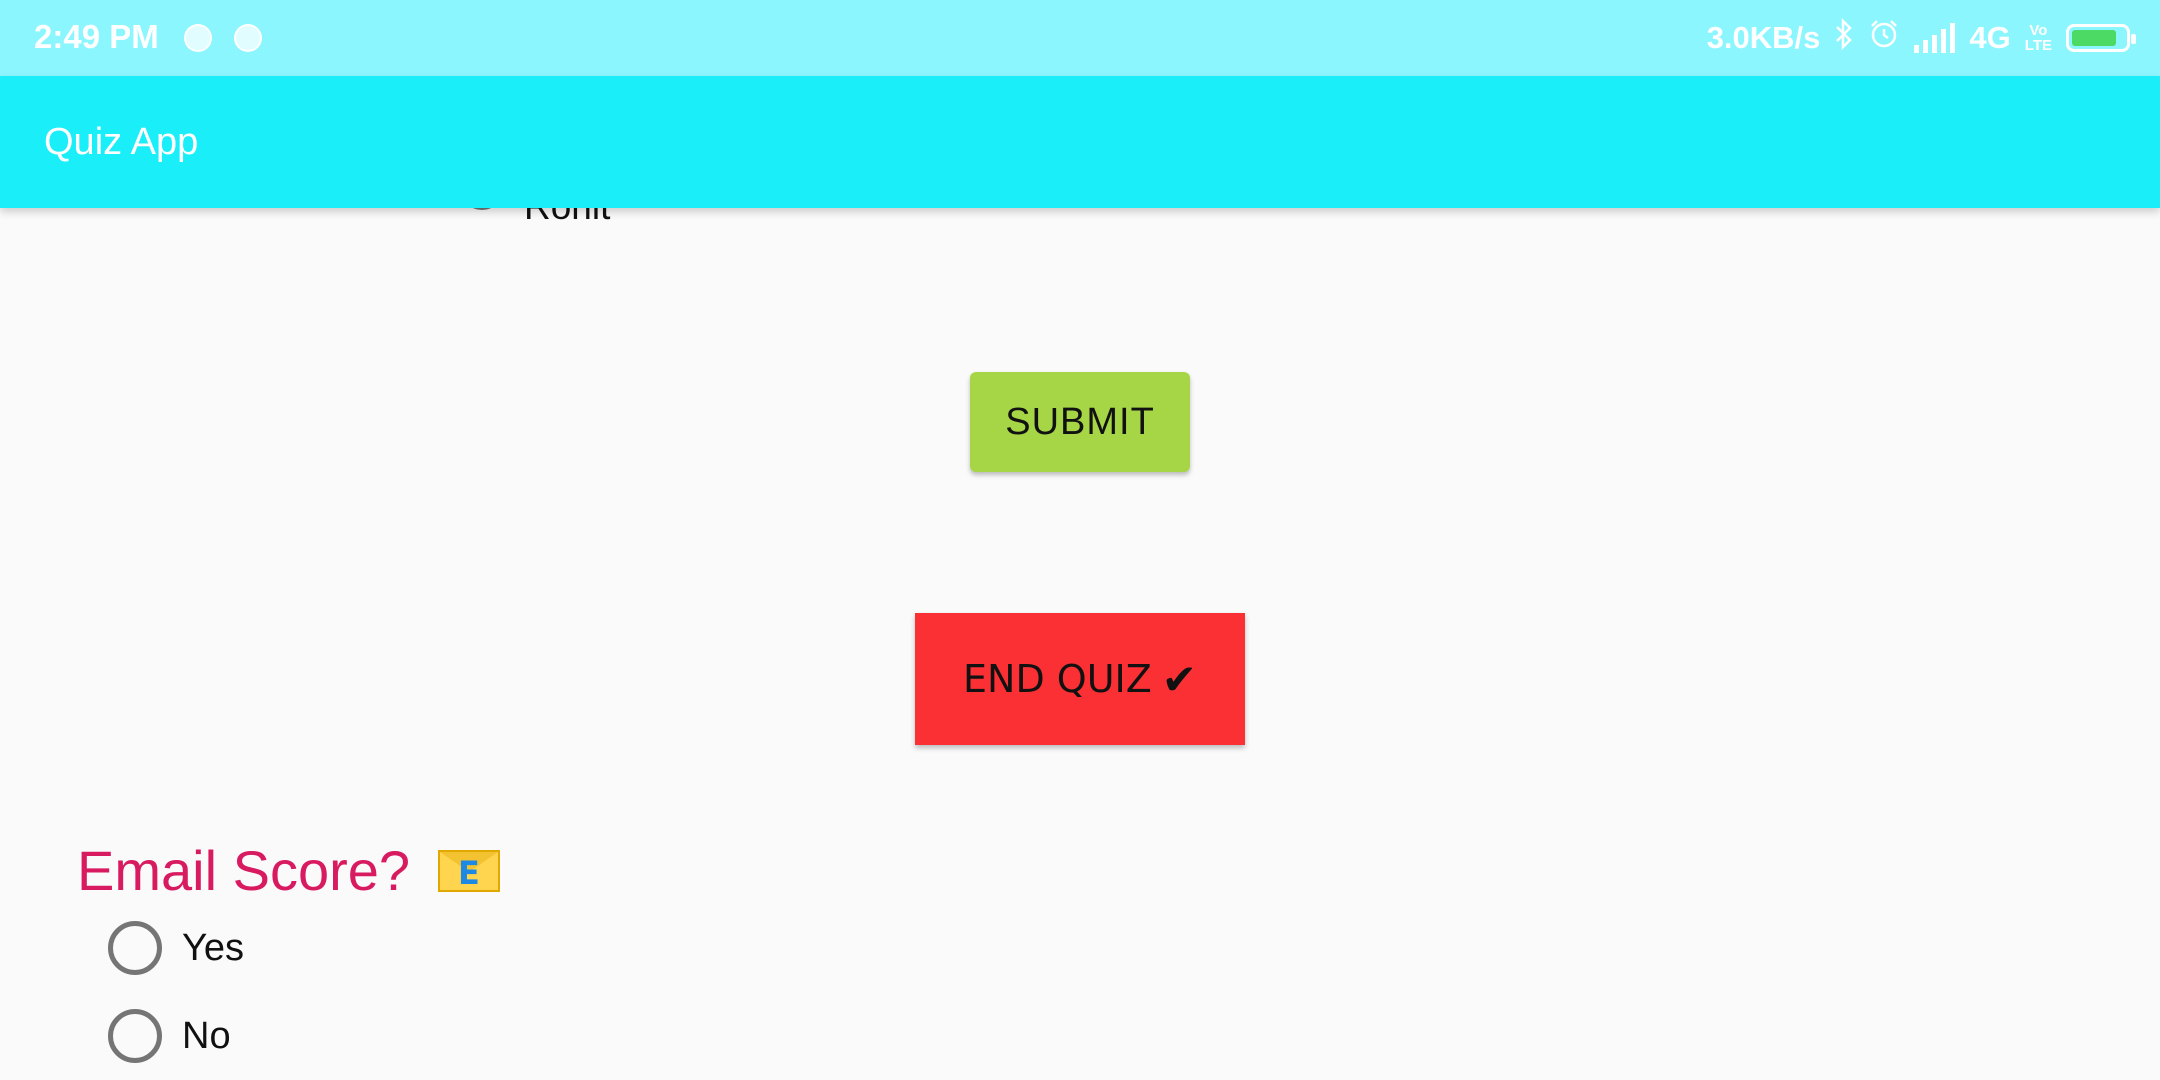 This screenshot has height=1080, width=2160. I want to click on app-bar: Quiz App, so click(1080, 142).